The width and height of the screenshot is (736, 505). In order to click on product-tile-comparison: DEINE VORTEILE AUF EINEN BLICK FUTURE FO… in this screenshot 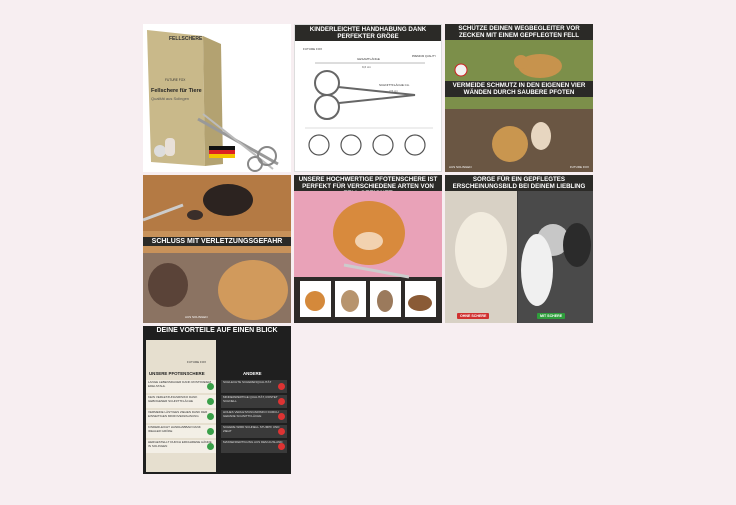, I will do `click(217, 400)`.